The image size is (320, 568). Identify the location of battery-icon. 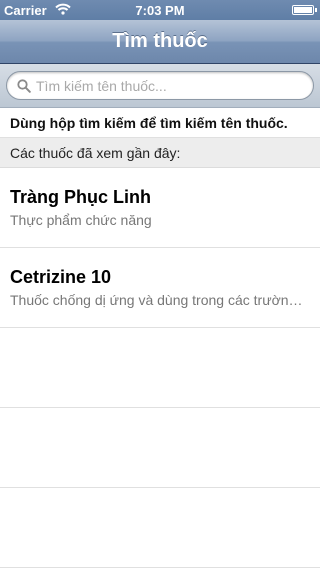
(304, 10).